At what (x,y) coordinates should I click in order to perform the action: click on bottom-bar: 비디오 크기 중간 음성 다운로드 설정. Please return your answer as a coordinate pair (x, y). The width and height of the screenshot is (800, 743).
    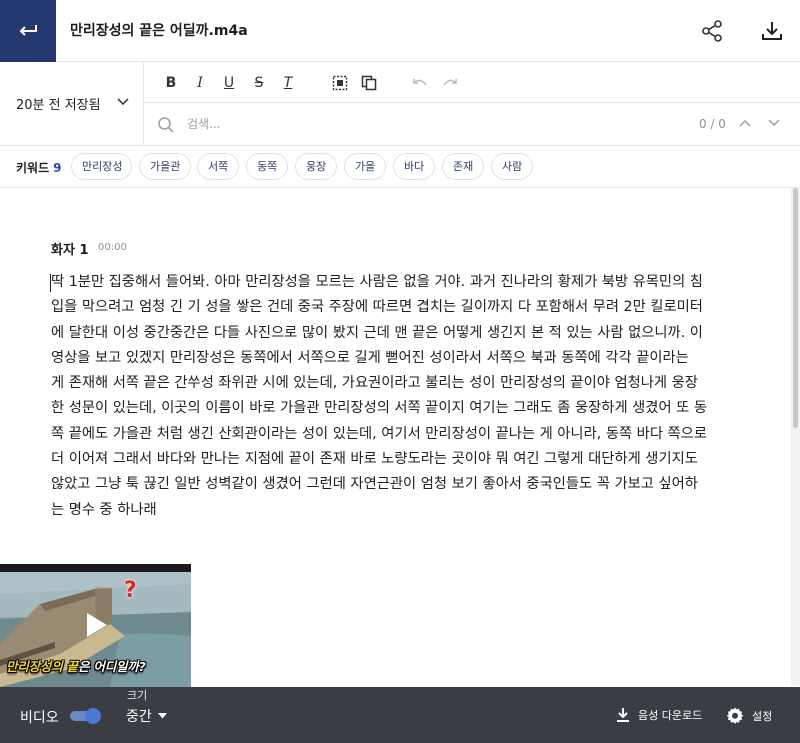
    Looking at the image, I should click on (400, 715).